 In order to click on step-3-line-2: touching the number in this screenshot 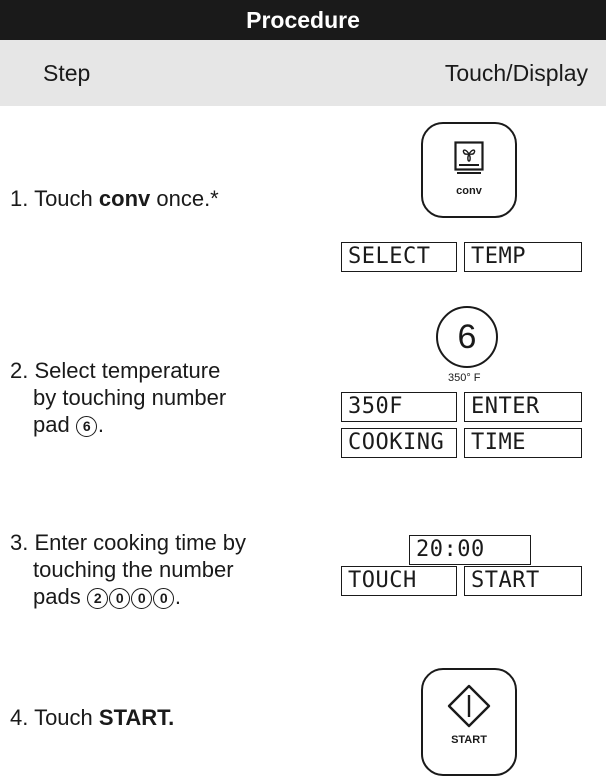, I will do `click(133, 569)`.